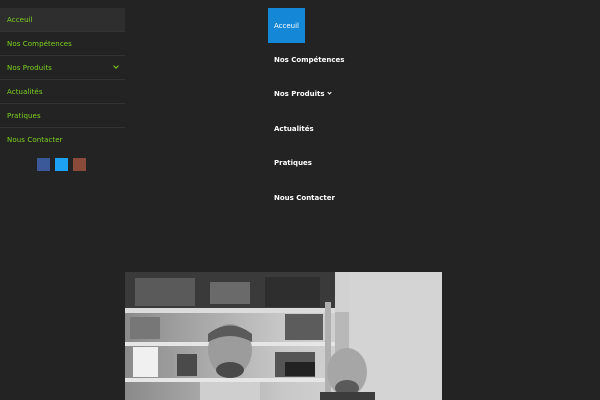 This screenshot has width=600, height=400. I want to click on sidebar-item-label: Nos Produits, so click(29, 67).